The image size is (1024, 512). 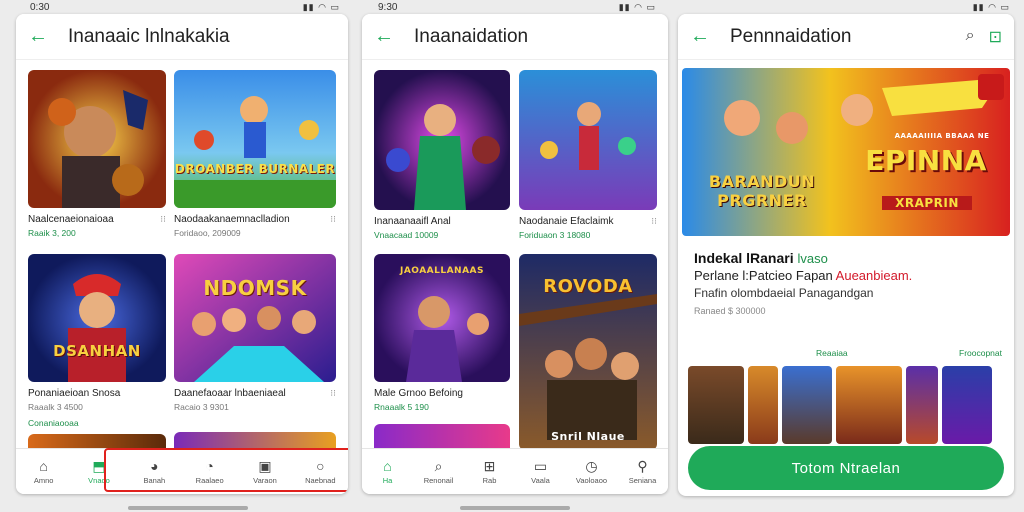 I want to click on game-title: Inanaanaaifl Anal, so click(x=412, y=221).